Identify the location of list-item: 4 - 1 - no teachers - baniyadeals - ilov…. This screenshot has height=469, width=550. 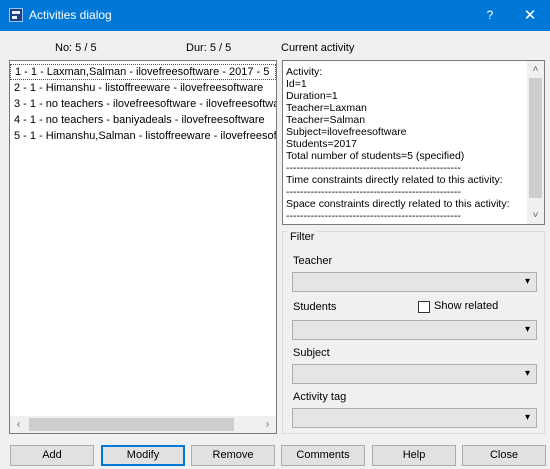
(143, 120).